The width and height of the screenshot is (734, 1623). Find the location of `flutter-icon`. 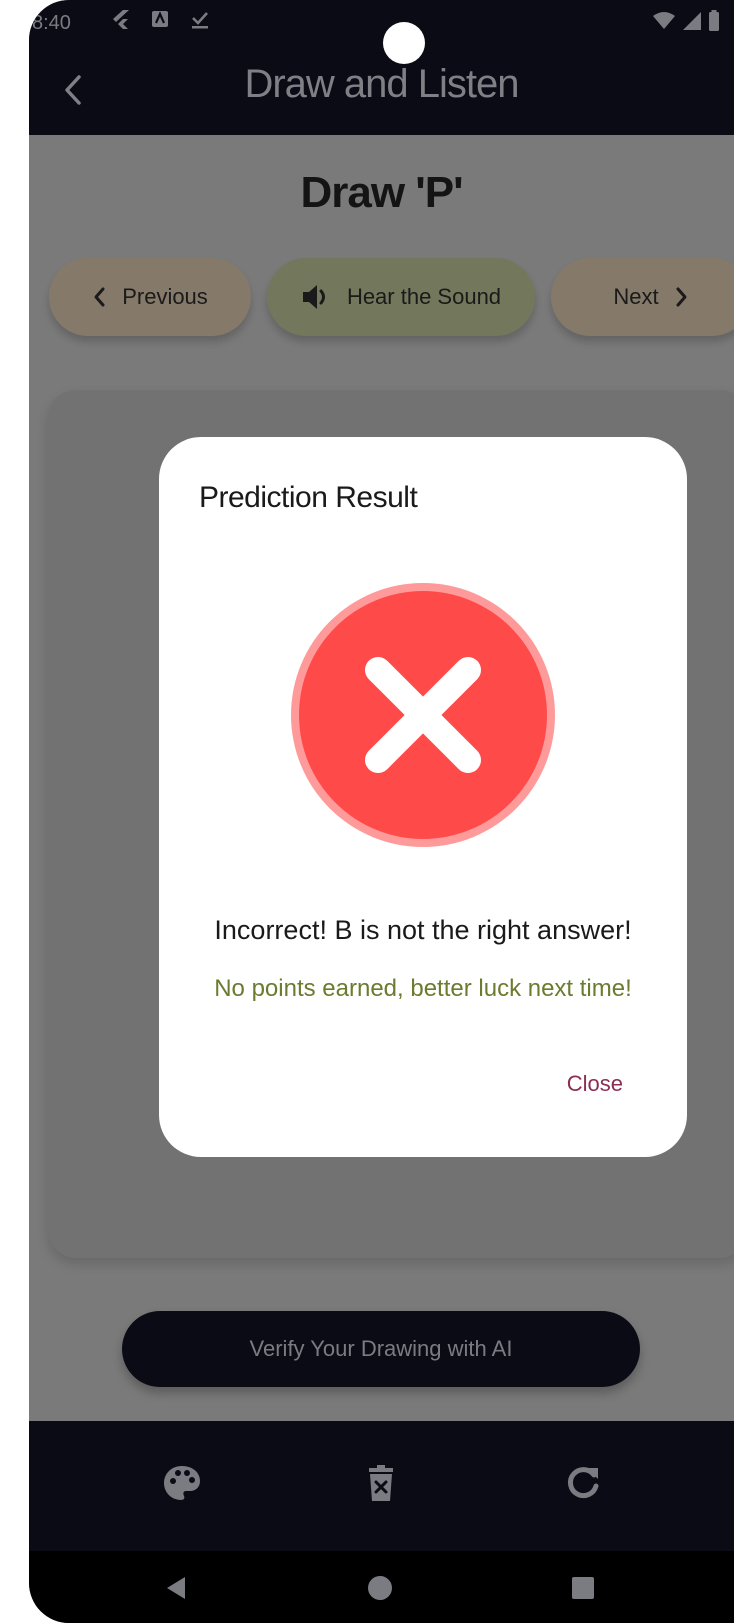

flutter-icon is located at coordinates (121, 19).